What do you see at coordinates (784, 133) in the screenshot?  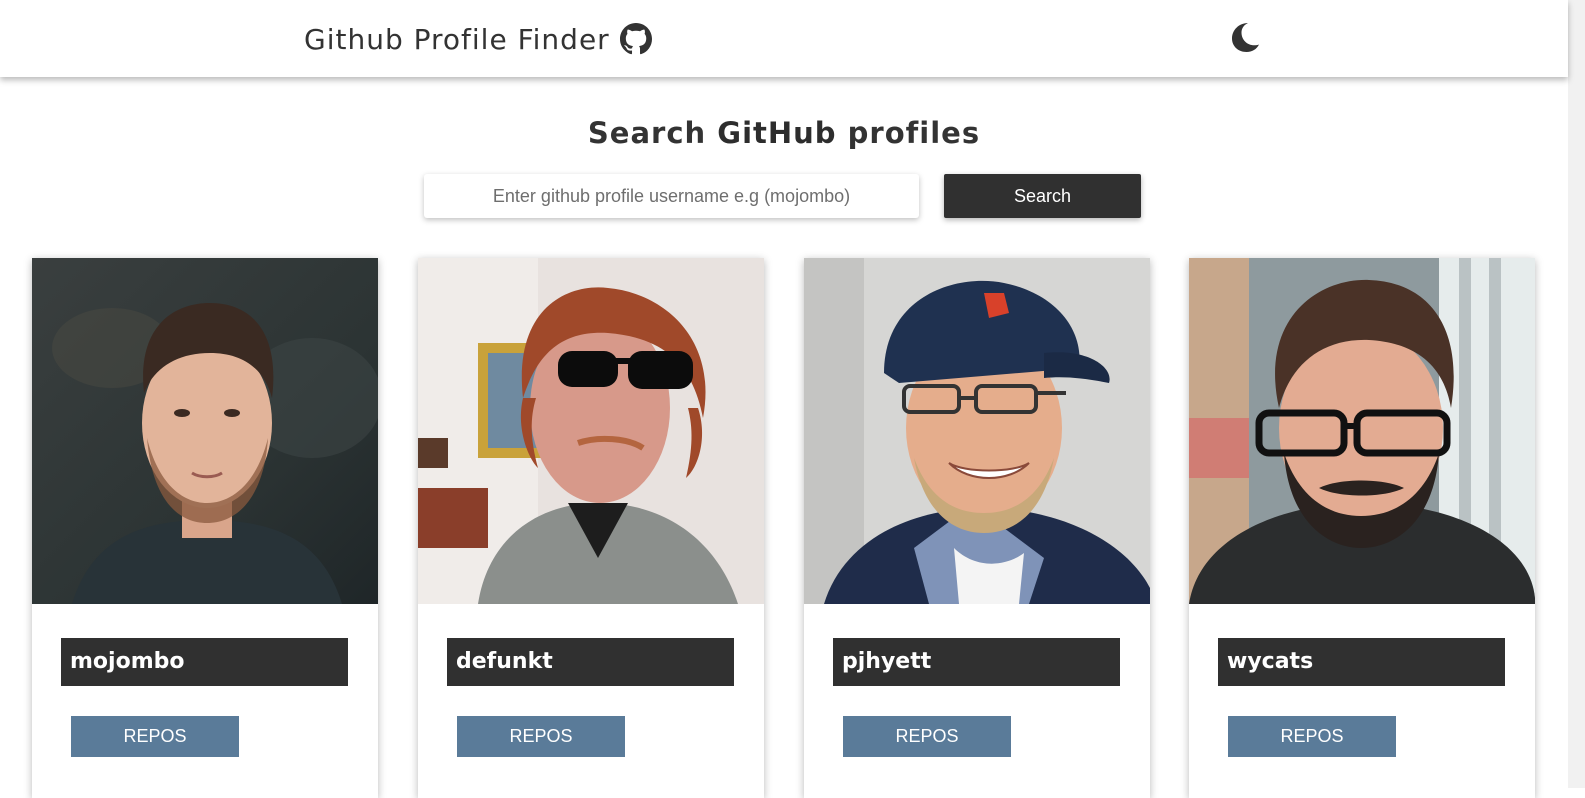 I see `page-title: Search GitHub profiles` at bounding box center [784, 133].